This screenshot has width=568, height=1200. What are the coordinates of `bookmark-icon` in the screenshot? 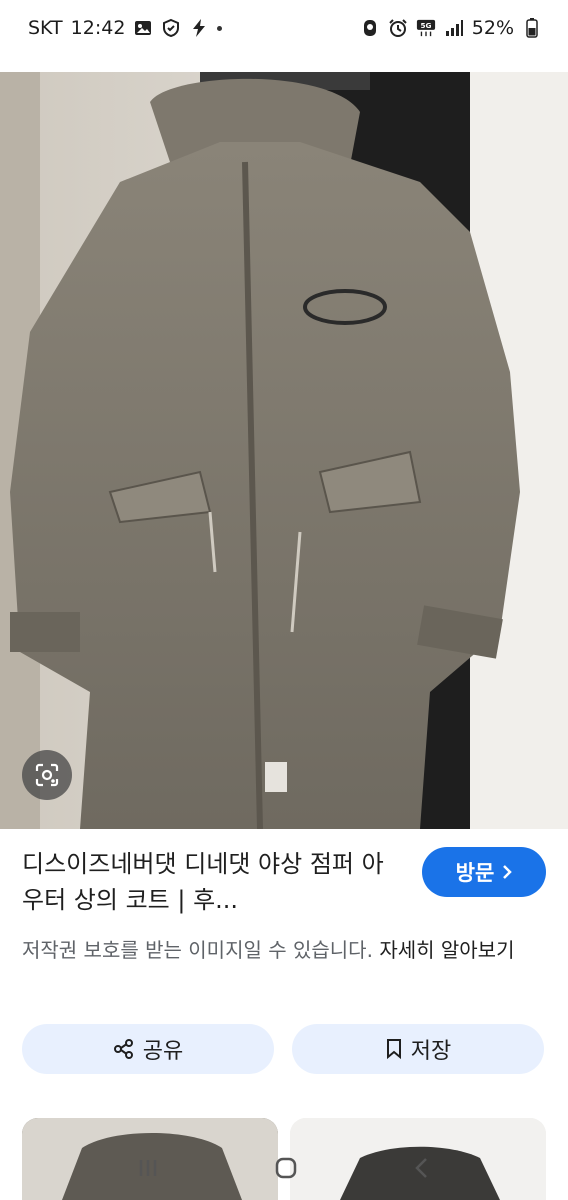 It's located at (393, 1049).